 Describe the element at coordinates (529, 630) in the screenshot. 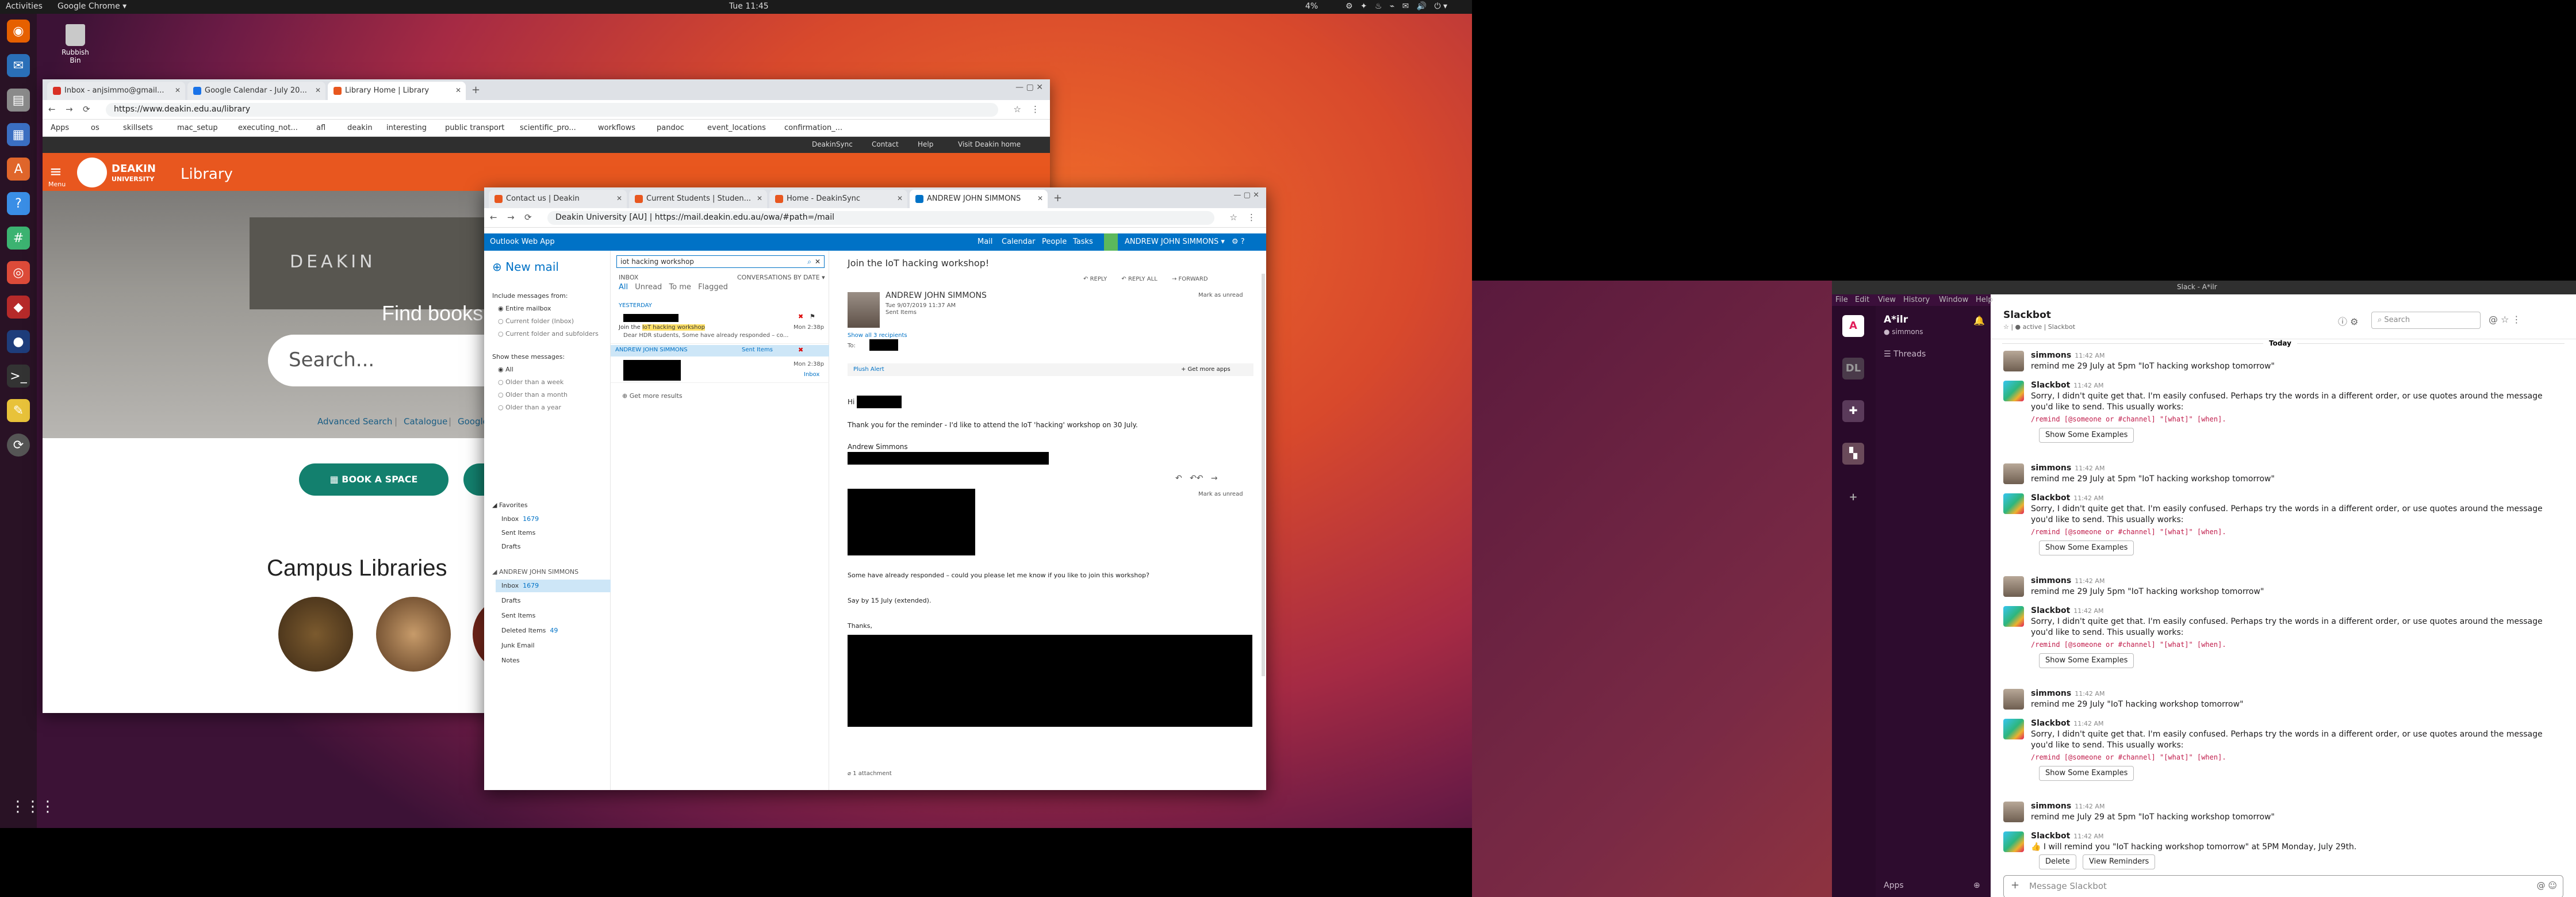

I see `folder-deleted: Deleted Items 49` at that location.